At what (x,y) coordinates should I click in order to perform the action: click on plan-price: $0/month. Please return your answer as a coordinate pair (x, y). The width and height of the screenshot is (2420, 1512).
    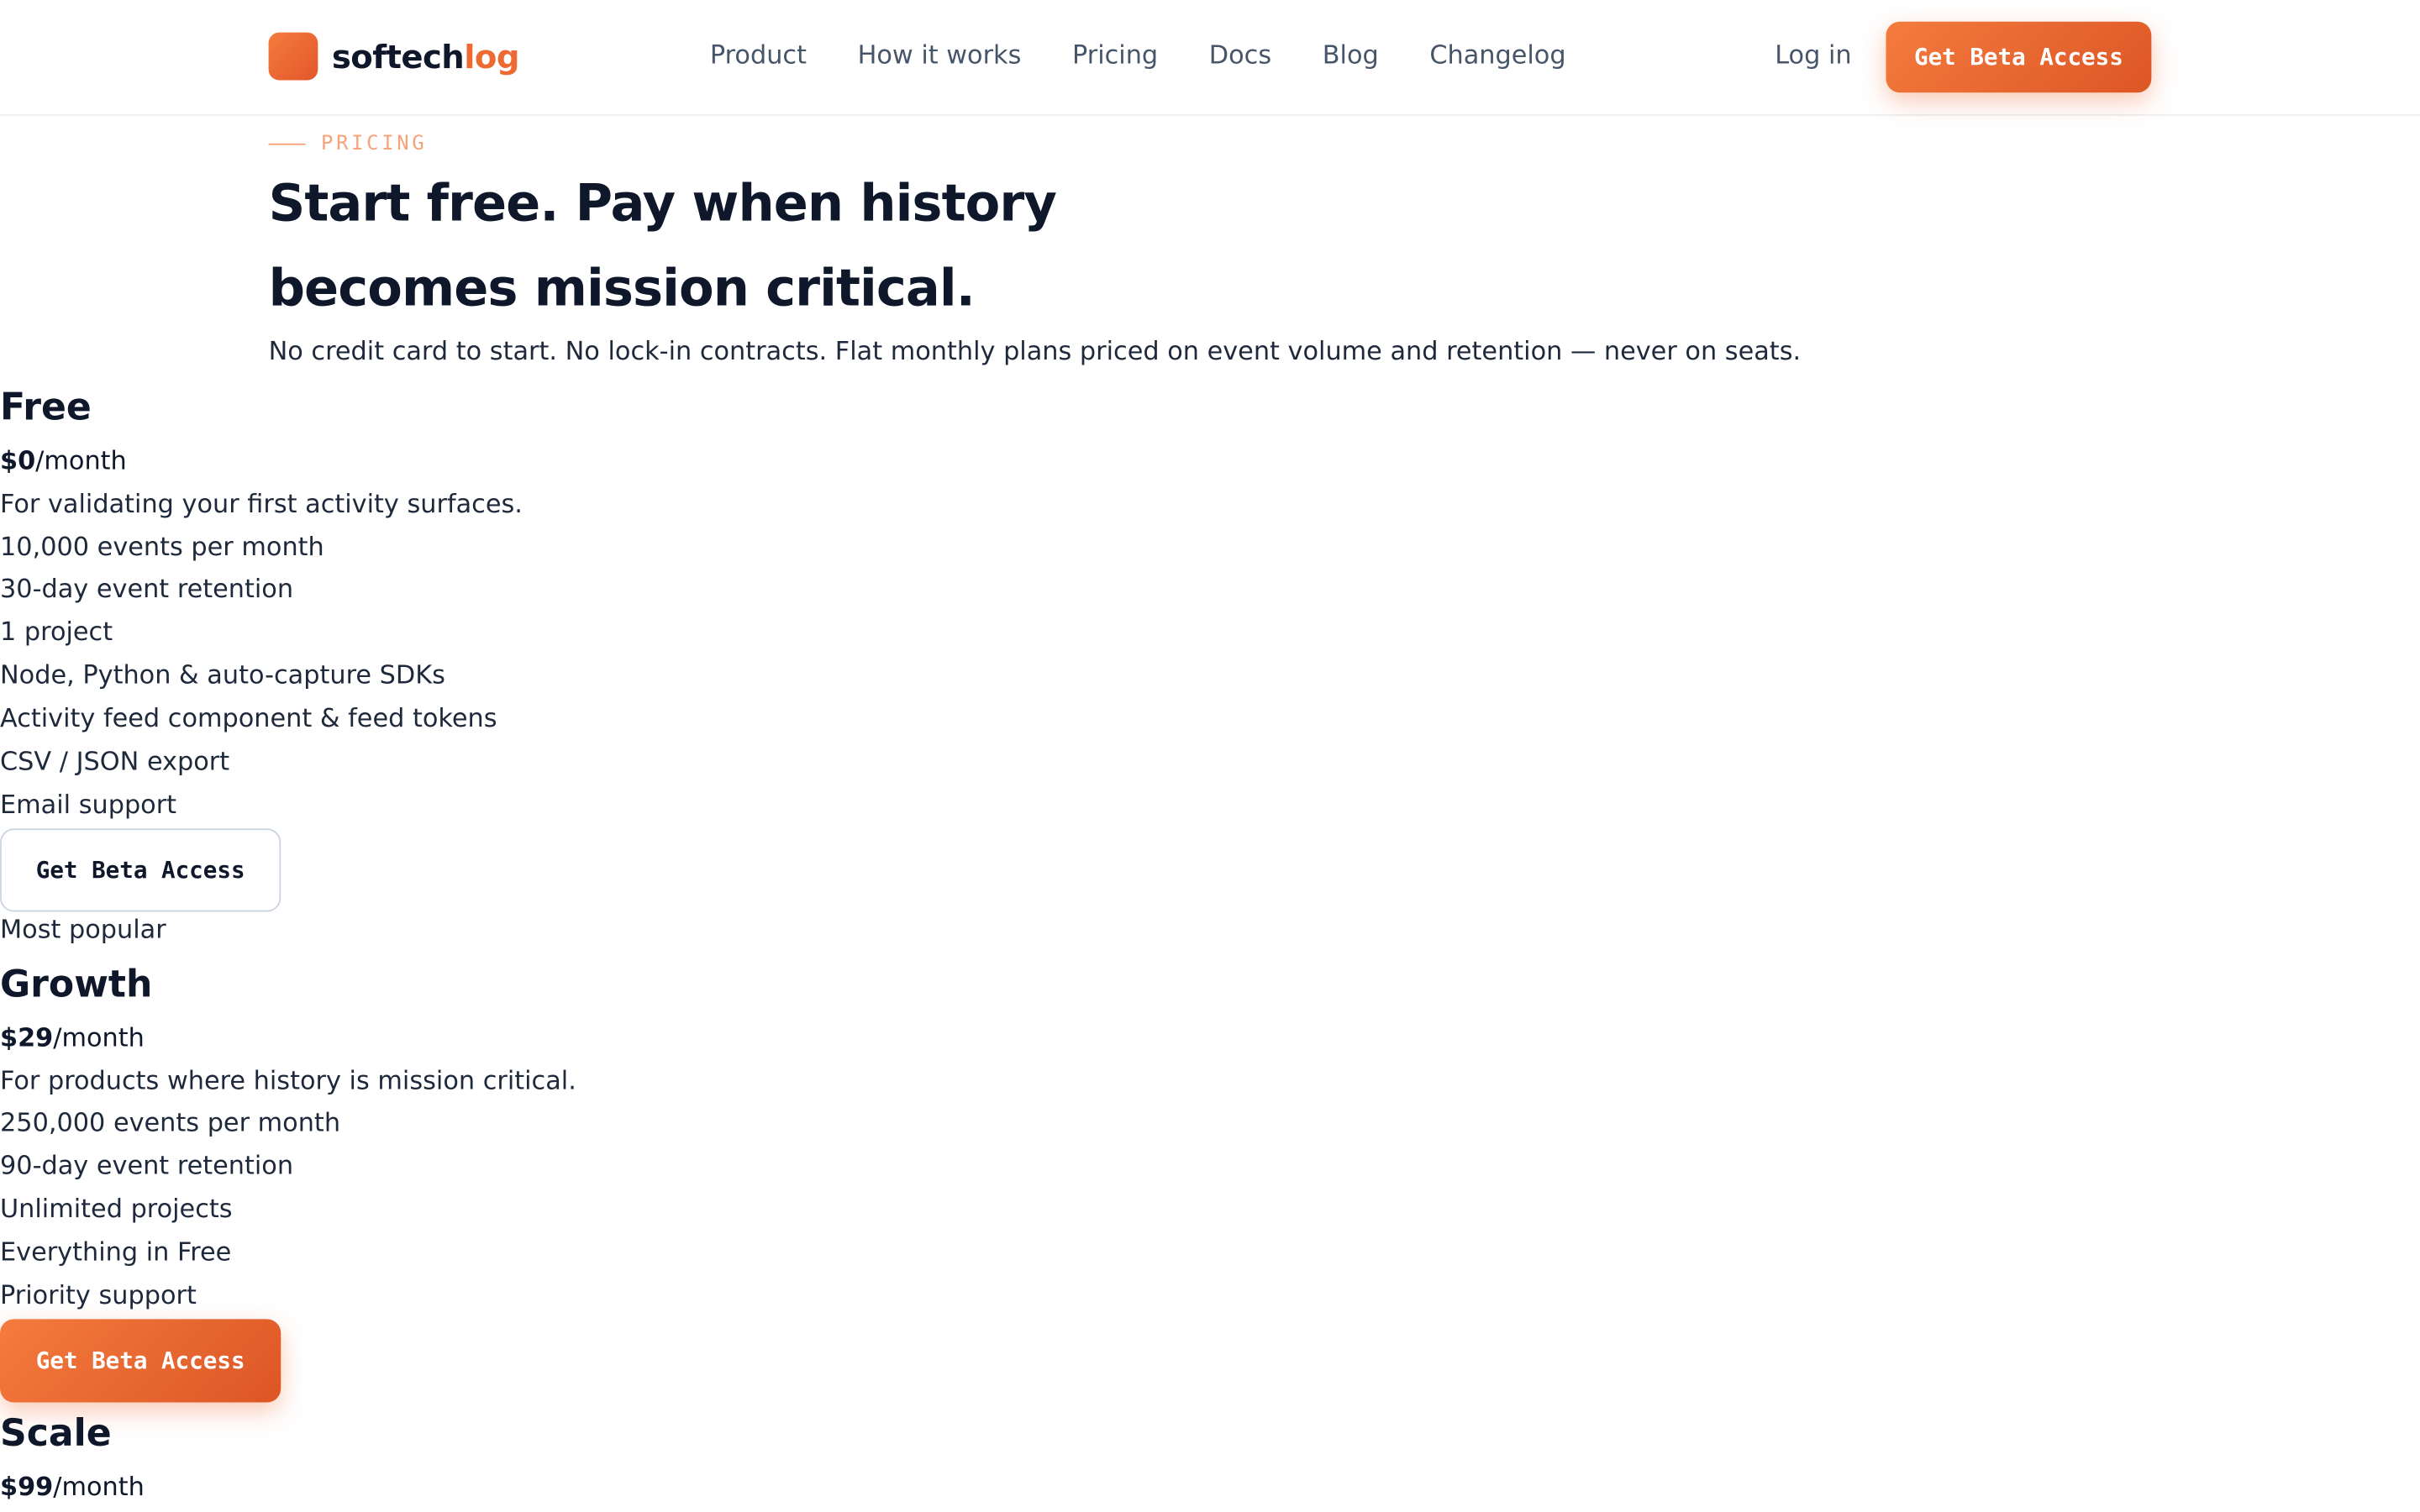
    Looking at the image, I should click on (64, 460).